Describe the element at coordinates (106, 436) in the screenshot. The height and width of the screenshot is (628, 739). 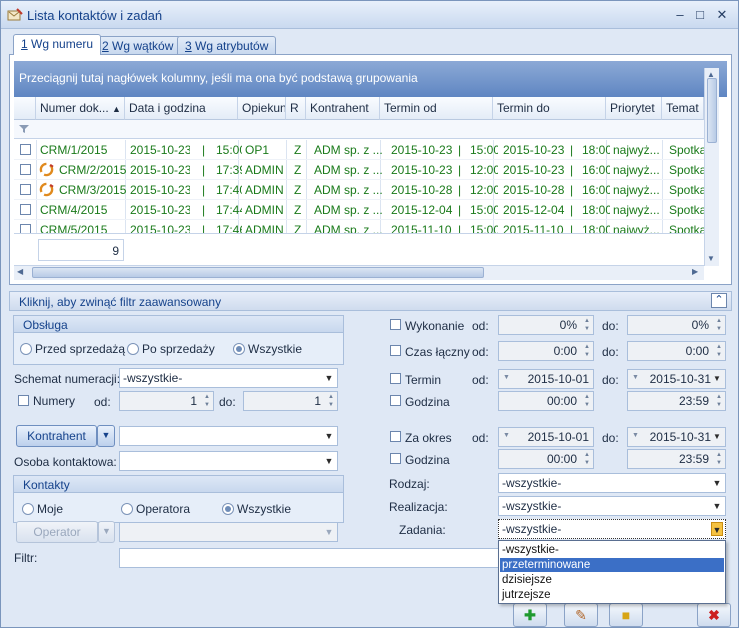
I see `kontrahent-dropdown-button: ▼` at that location.